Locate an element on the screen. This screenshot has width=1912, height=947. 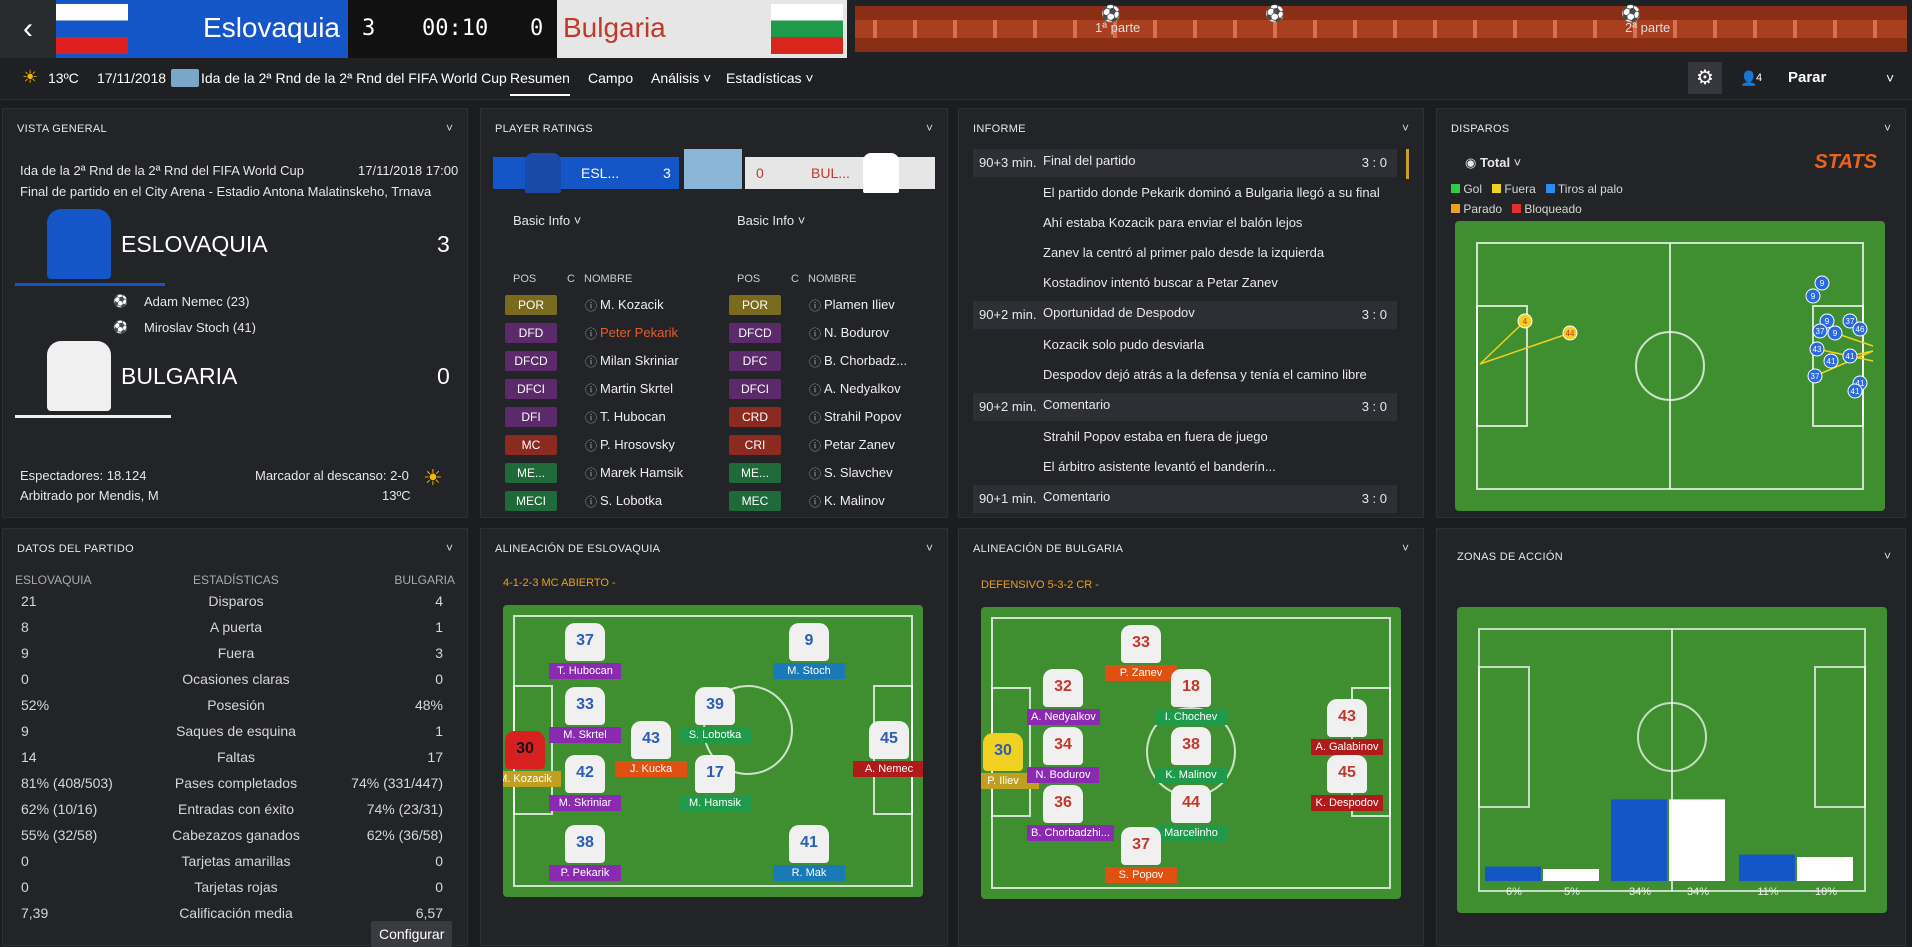
player-name-label: A. Nemec is located at coordinates (888, 769).